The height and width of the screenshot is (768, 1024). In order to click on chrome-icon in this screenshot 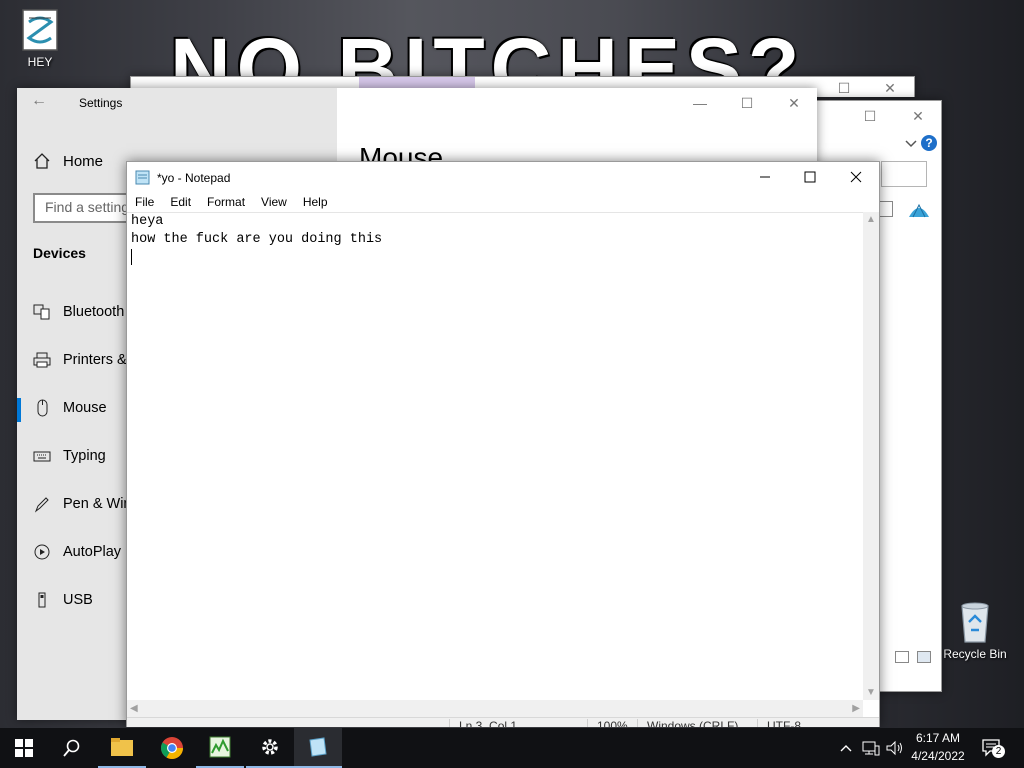, I will do `click(172, 748)`.